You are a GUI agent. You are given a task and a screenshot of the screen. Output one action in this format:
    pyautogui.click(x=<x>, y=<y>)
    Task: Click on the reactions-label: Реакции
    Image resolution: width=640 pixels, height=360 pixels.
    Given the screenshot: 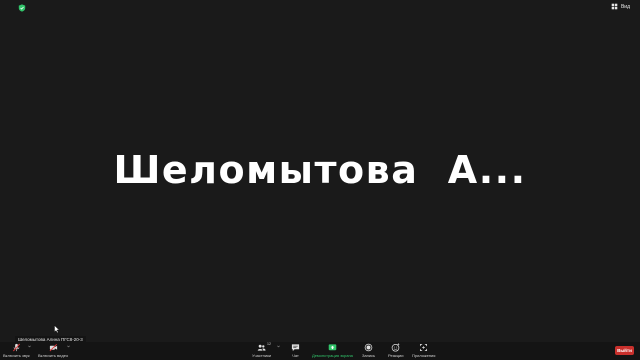 What is the action you would take?
    pyautogui.click(x=396, y=355)
    